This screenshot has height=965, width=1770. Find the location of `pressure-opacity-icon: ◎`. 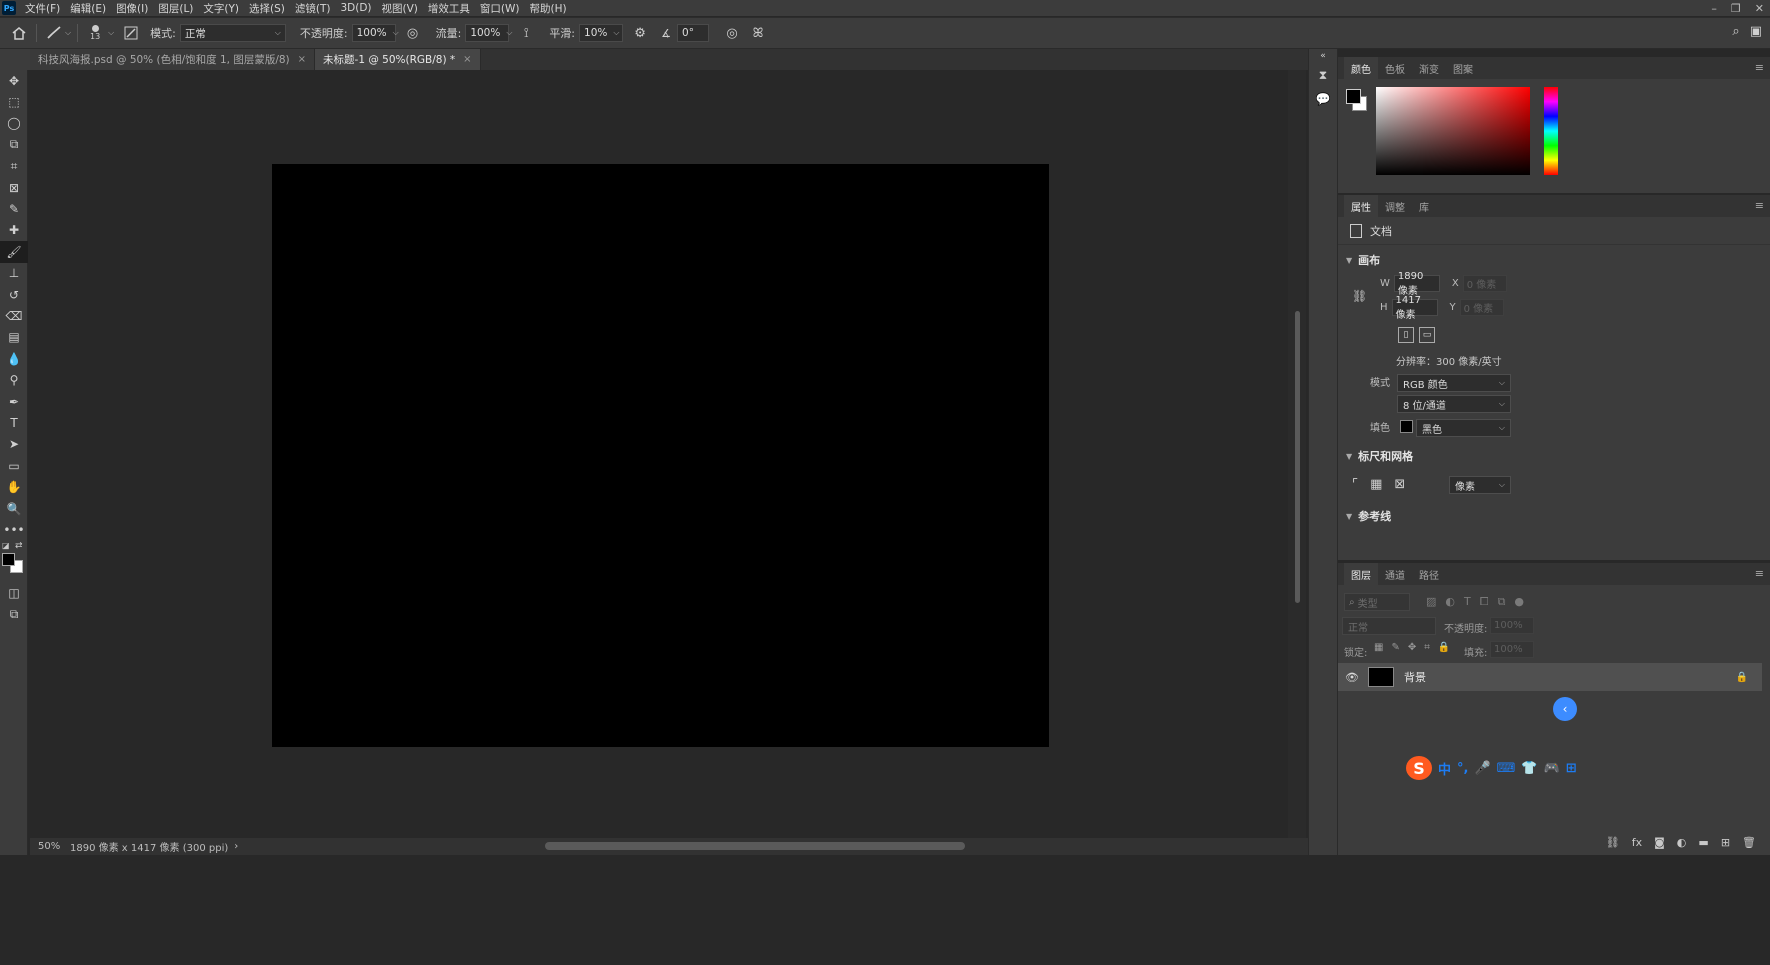

pressure-opacity-icon: ◎ is located at coordinates (413, 33).